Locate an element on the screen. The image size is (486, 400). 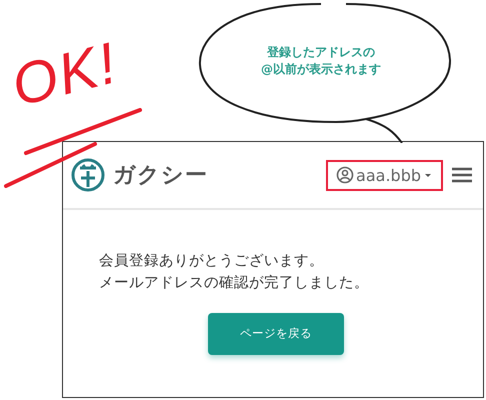
ok-text: OK! is located at coordinates (65, 75).